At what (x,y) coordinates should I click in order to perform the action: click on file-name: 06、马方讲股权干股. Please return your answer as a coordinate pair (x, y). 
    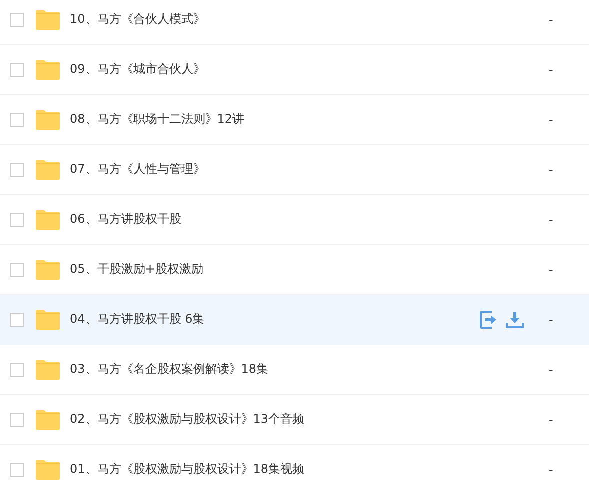
    Looking at the image, I should click on (275, 219).